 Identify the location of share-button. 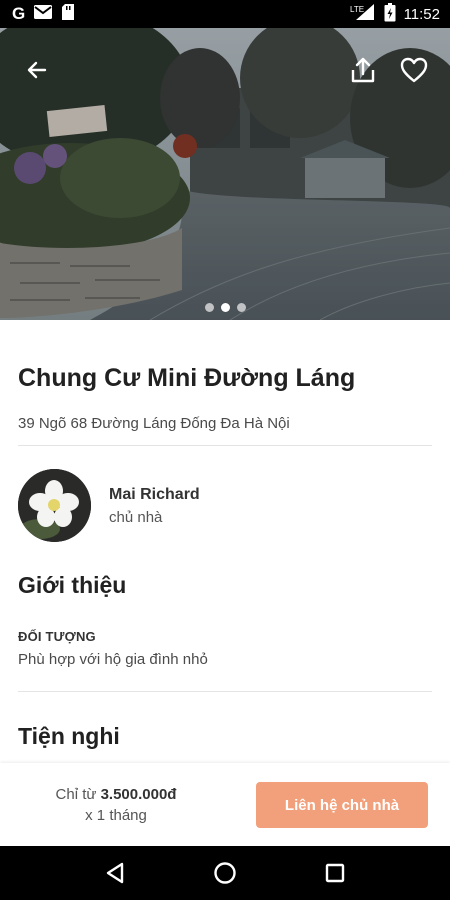
(363, 70).